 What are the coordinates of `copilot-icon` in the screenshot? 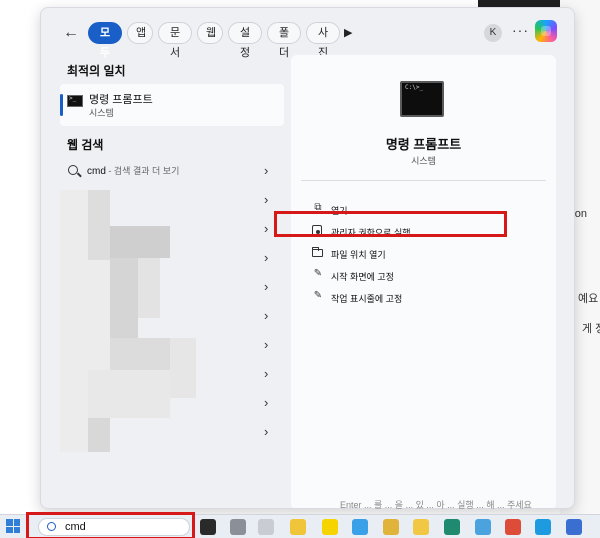 It's located at (546, 31).